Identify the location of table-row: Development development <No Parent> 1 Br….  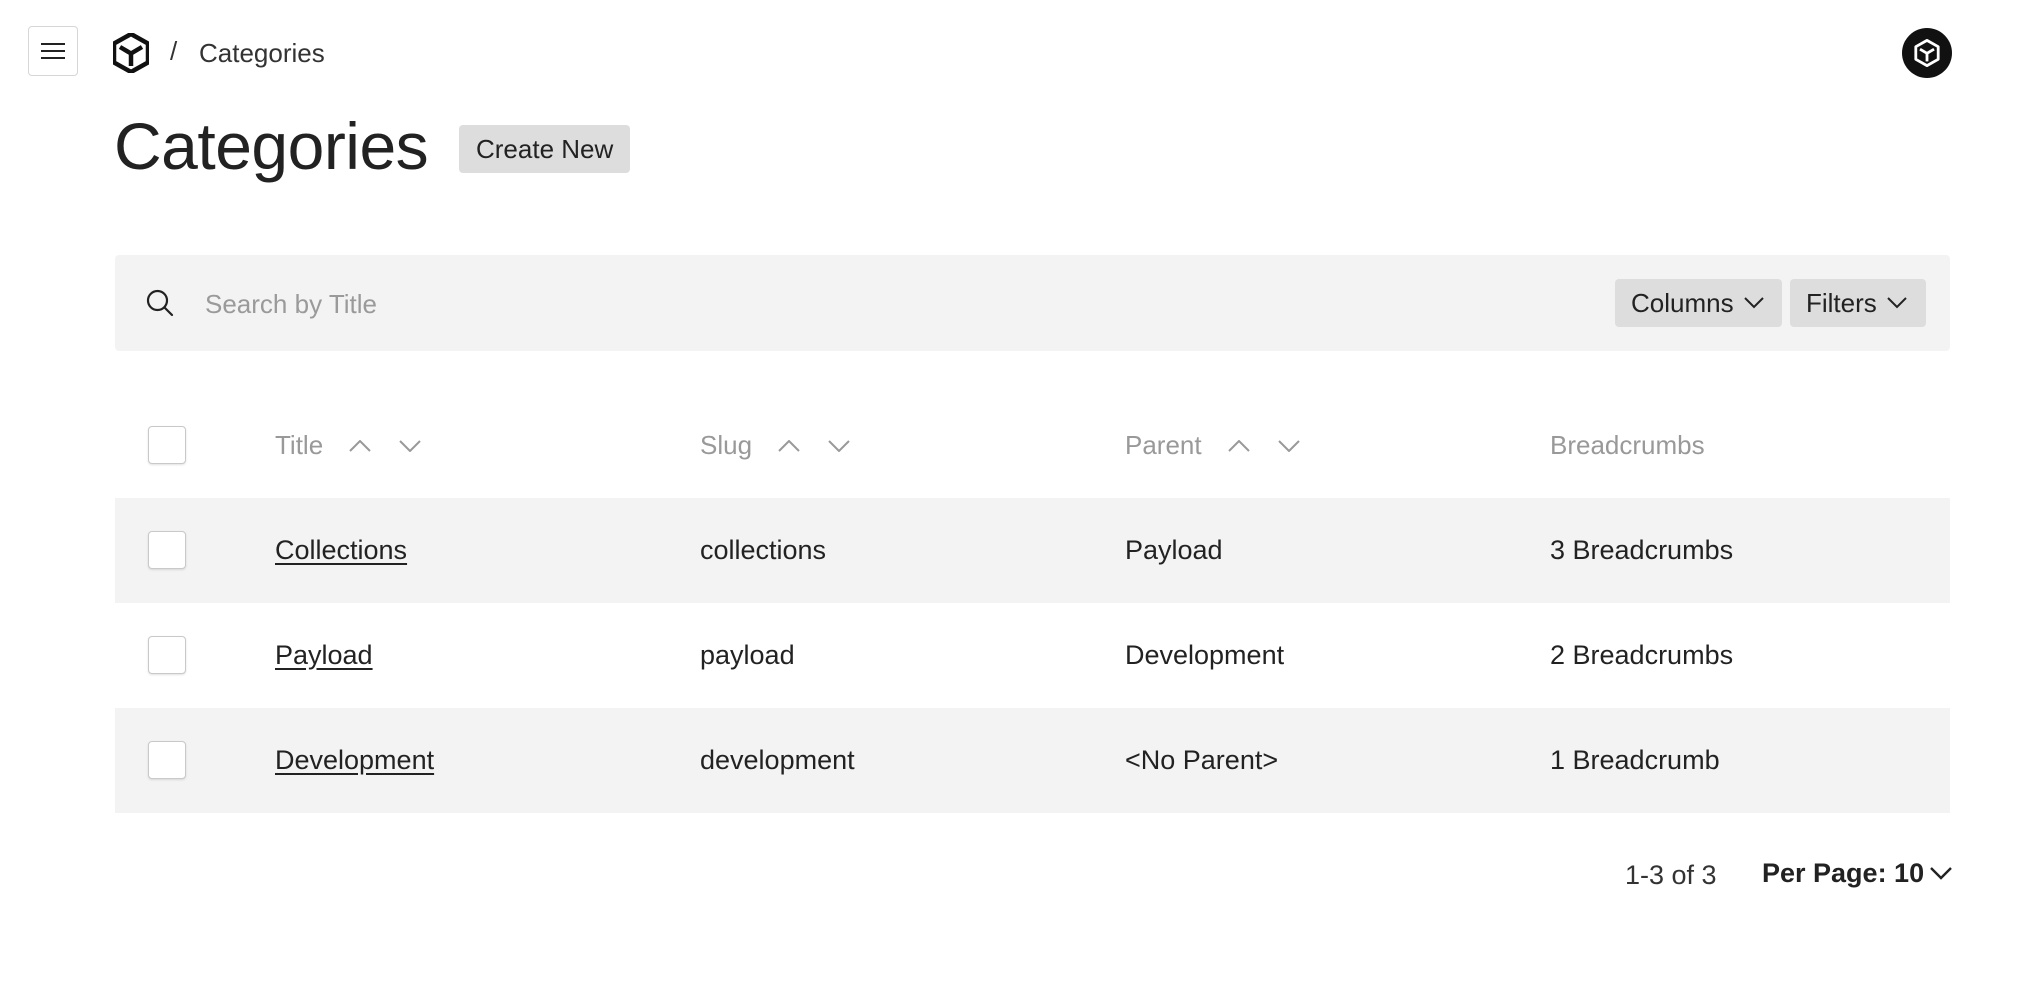
(1032, 760).